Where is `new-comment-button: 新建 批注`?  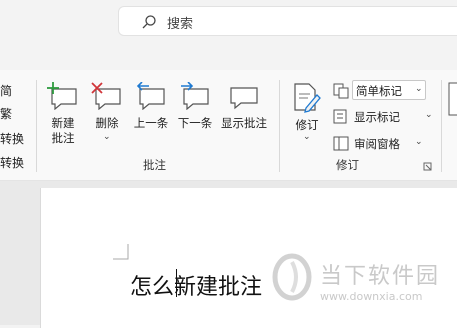 new-comment-button: 新建 批注 is located at coordinates (63, 115).